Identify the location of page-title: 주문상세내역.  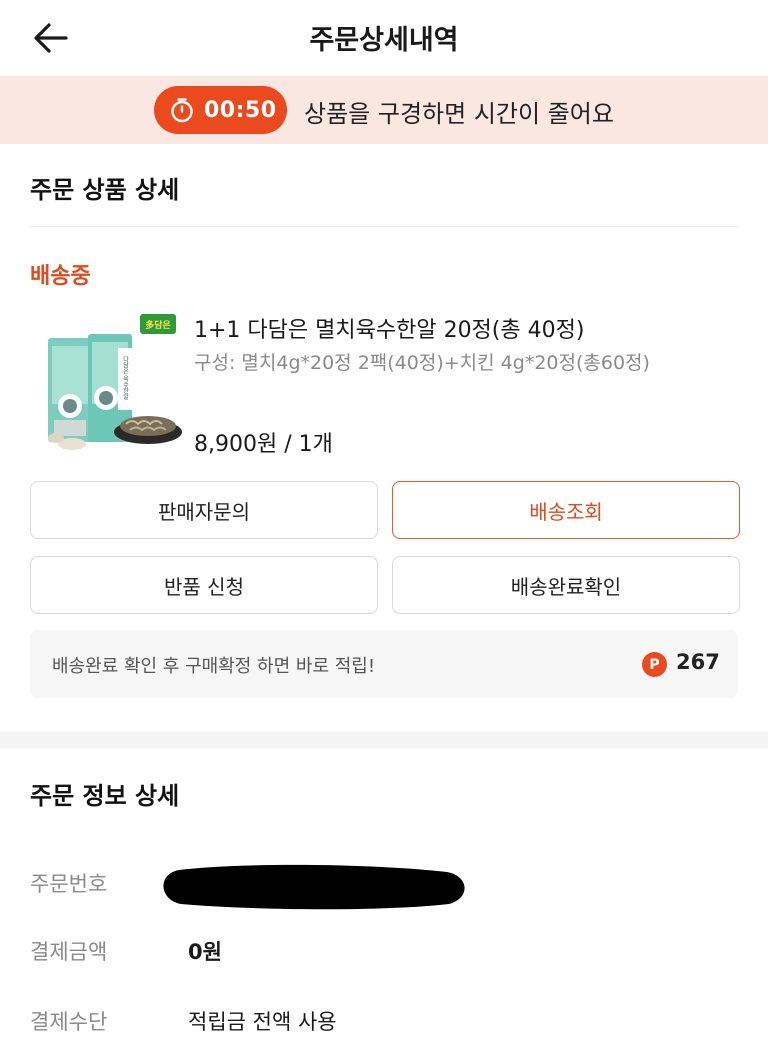
(384, 40).